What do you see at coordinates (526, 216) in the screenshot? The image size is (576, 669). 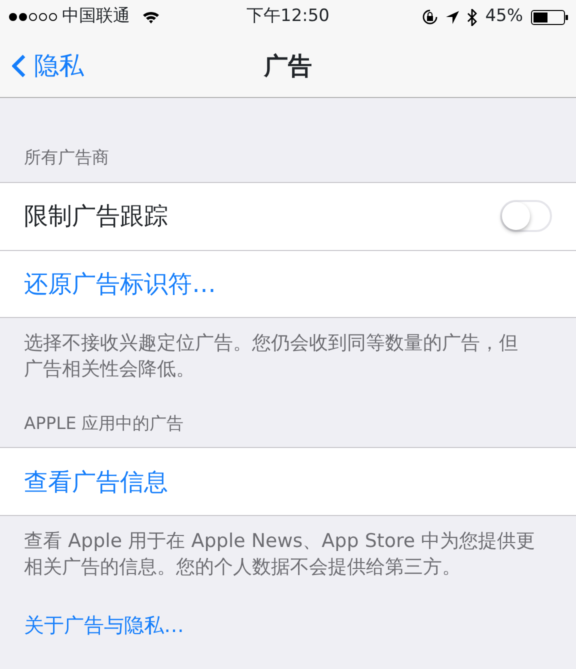 I see `toggle-switch` at bounding box center [526, 216].